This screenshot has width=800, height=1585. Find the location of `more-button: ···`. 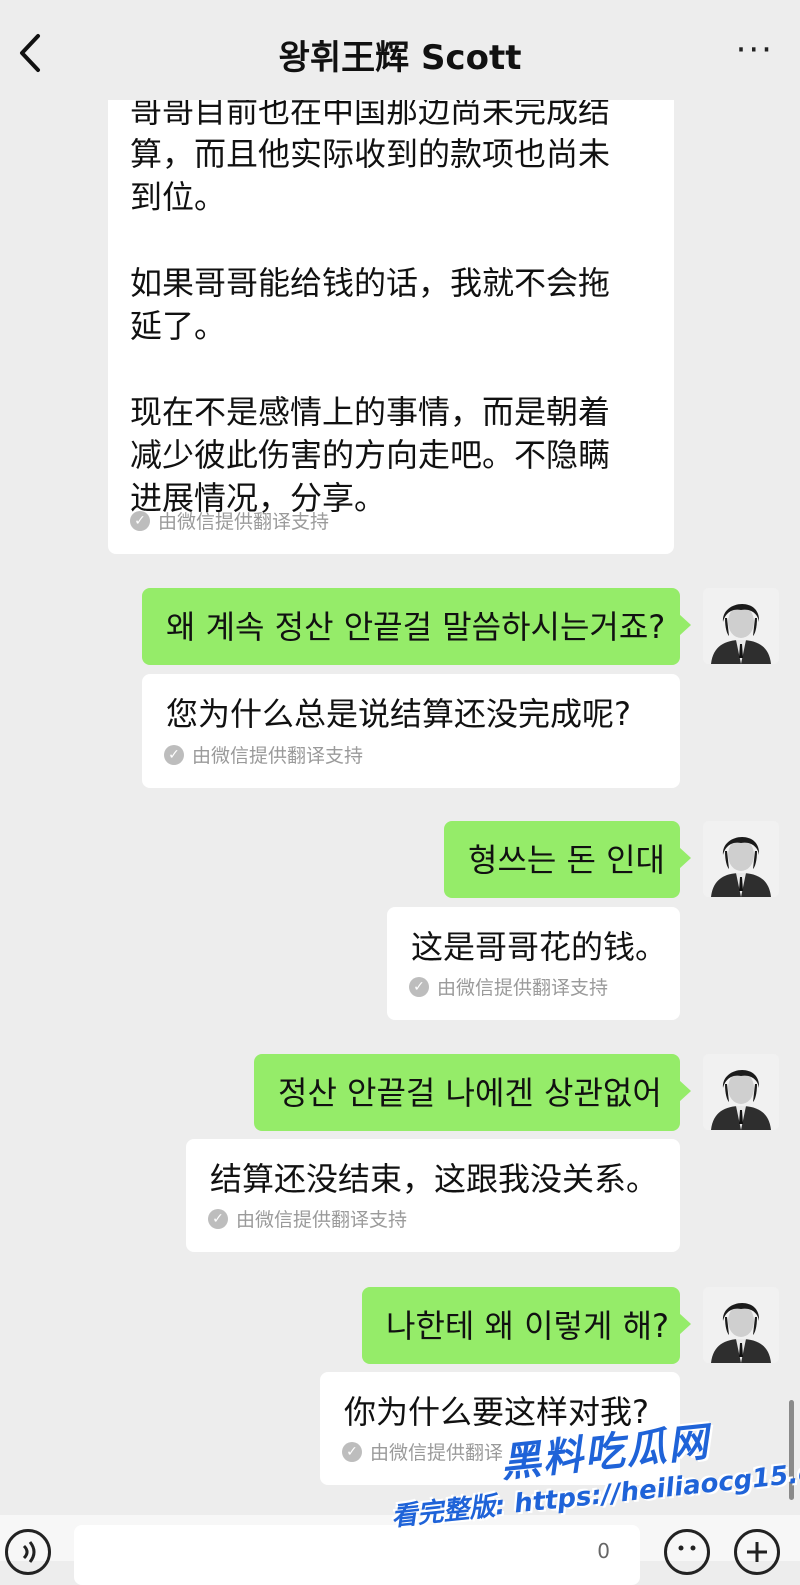

more-button: ··· is located at coordinates (755, 50).